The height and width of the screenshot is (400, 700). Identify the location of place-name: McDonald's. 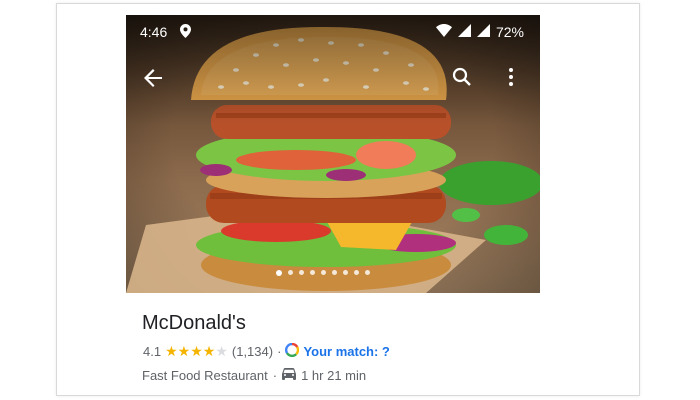
(194, 323).